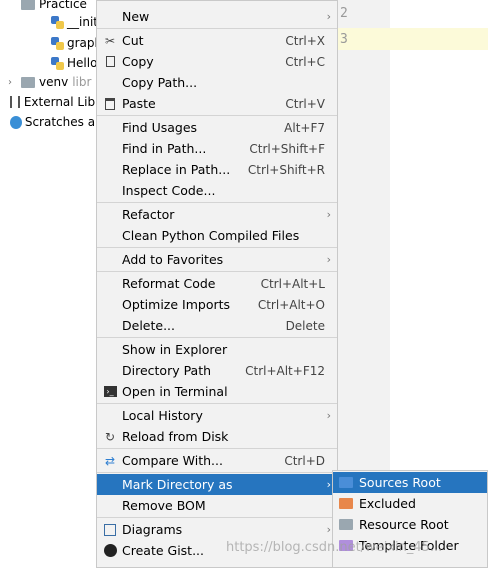 The width and height of the screenshot is (488, 568). I want to click on tree-item-external-libraries: External Libr, so click(50, 102).